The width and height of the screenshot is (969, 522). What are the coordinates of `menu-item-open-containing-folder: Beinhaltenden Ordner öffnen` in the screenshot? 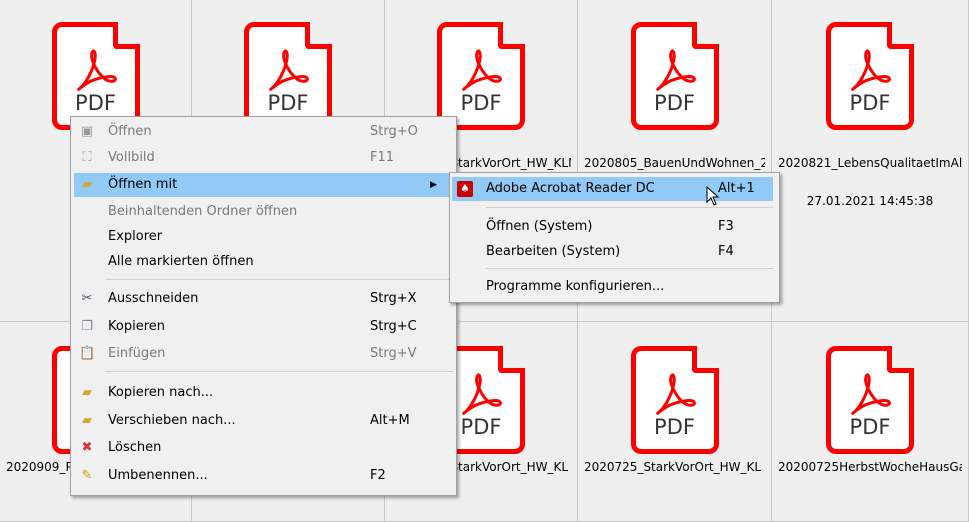 It's located at (263, 212).